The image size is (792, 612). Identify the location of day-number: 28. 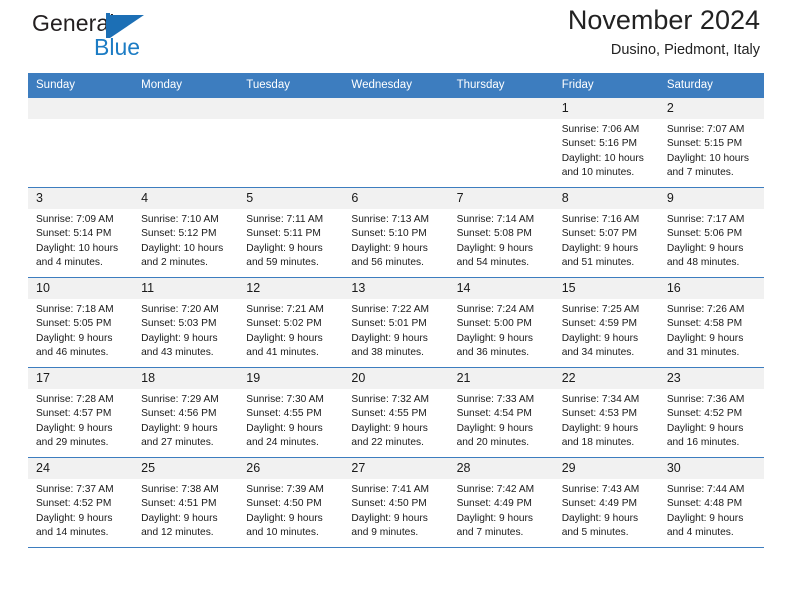
(501, 468).